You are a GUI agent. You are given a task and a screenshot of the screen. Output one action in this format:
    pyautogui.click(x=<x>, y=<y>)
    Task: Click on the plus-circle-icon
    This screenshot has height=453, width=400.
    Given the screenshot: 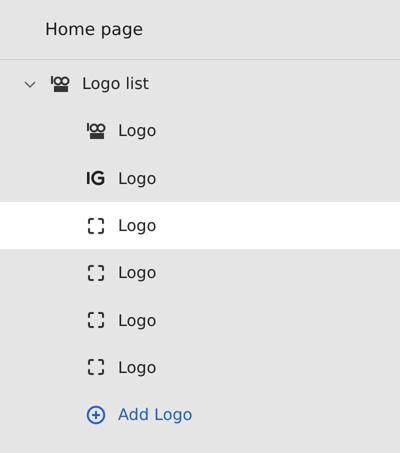 What is the action you would take?
    pyautogui.click(x=96, y=414)
    